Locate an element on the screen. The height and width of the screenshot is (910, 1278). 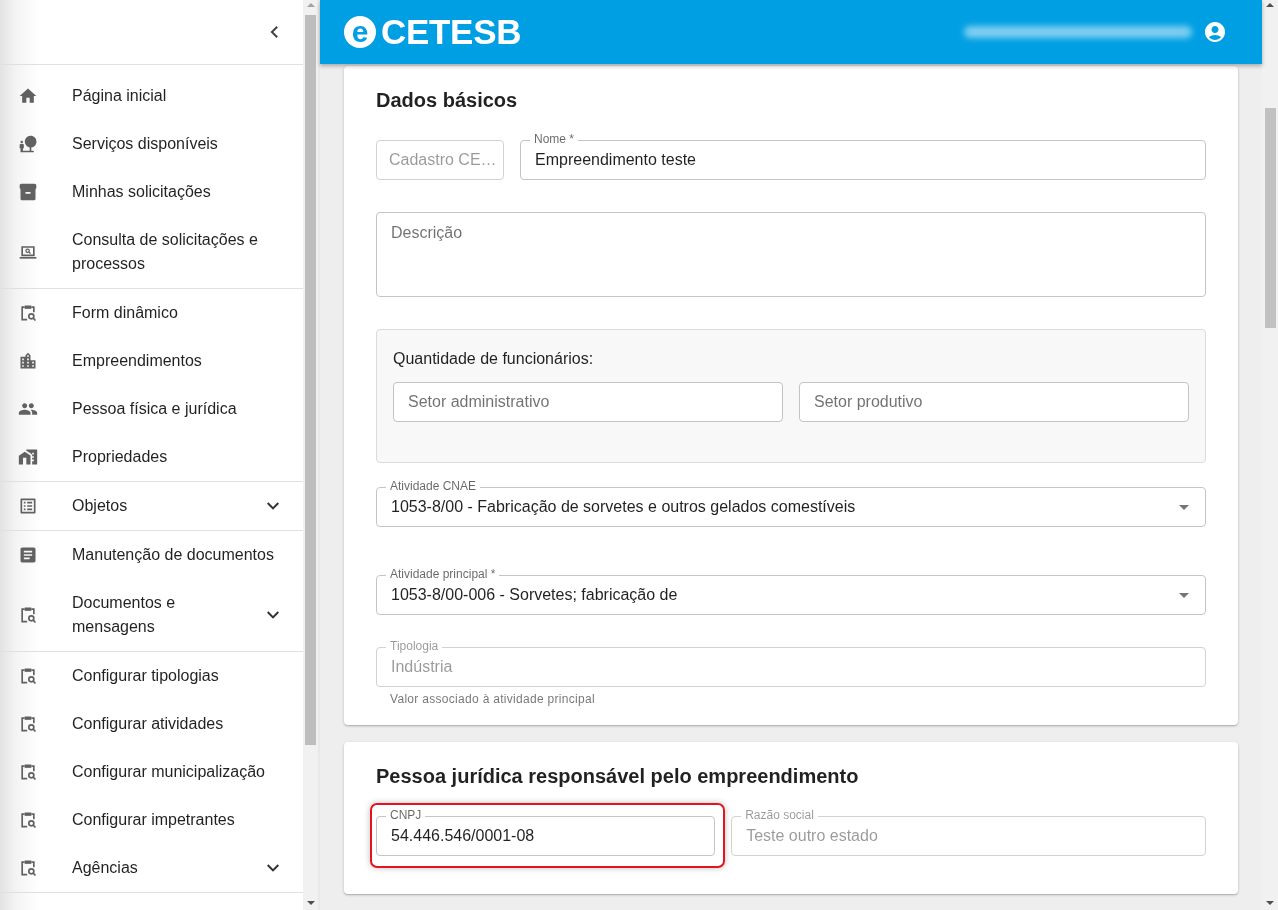
nav-item: Manutenção de documentos is located at coordinates (151, 555).